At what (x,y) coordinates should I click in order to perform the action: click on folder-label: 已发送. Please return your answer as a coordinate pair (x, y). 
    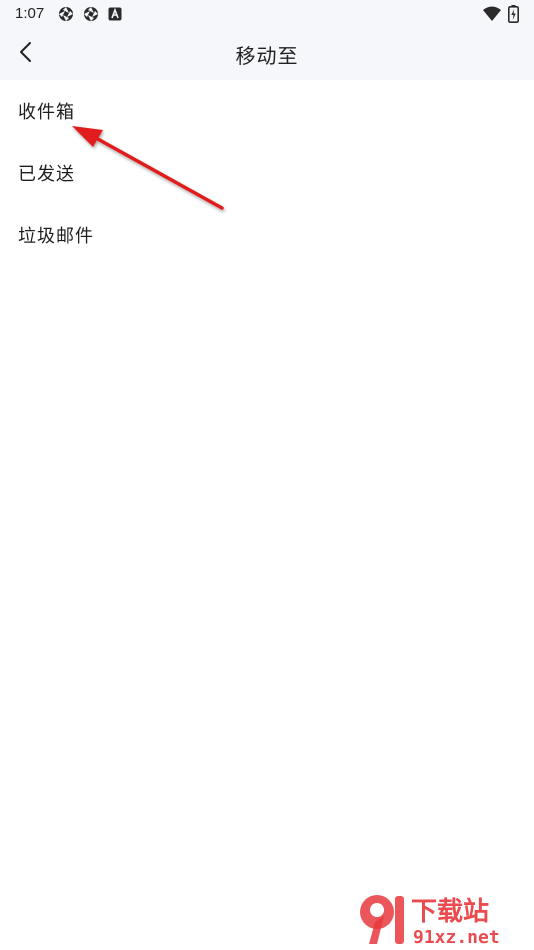
    Looking at the image, I should click on (46, 174).